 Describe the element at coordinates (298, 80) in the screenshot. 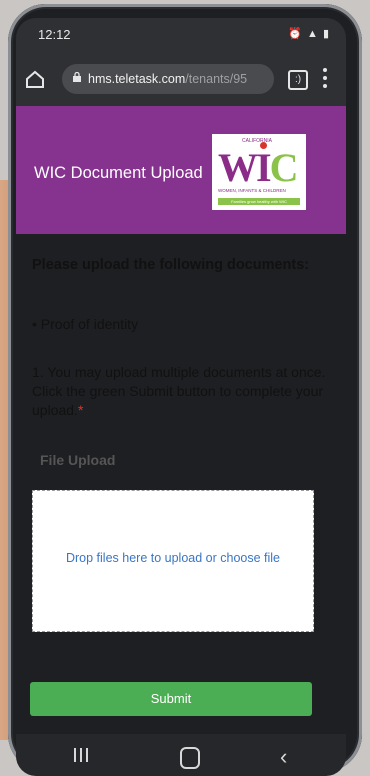

I see `tab-switcher-button: :)` at that location.